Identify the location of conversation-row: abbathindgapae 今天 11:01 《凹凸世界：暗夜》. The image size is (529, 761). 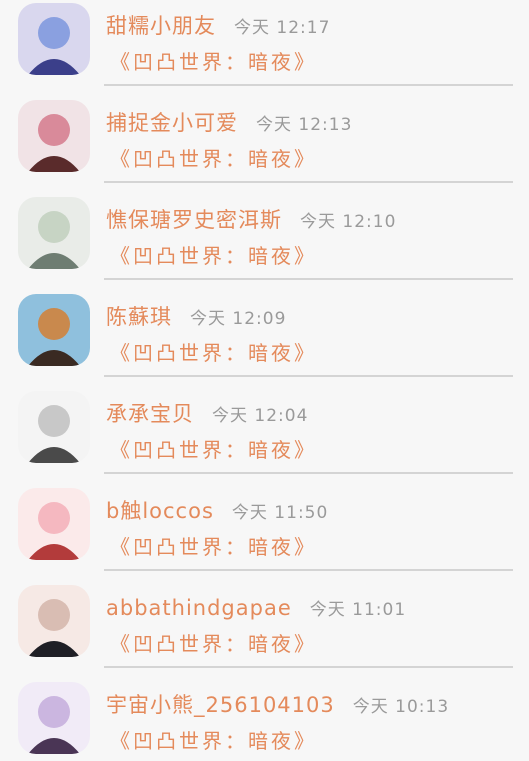
(264, 630).